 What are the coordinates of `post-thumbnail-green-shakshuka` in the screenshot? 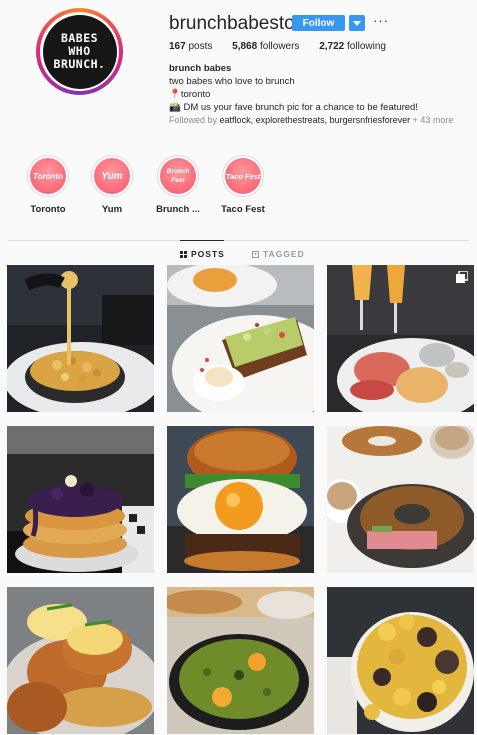 It's located at (240, 660).